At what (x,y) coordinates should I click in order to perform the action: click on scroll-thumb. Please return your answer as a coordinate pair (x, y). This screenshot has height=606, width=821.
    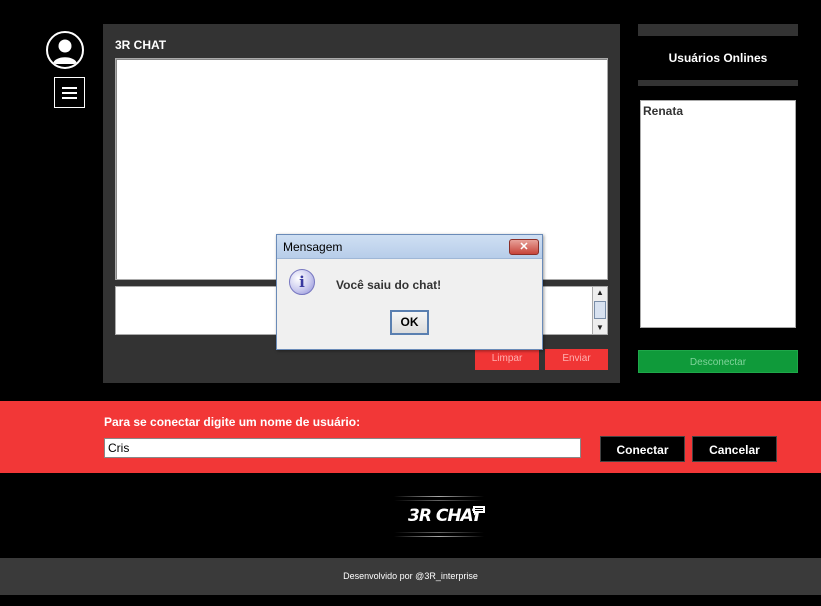
    Looking at the image, I should click on (600, 310).